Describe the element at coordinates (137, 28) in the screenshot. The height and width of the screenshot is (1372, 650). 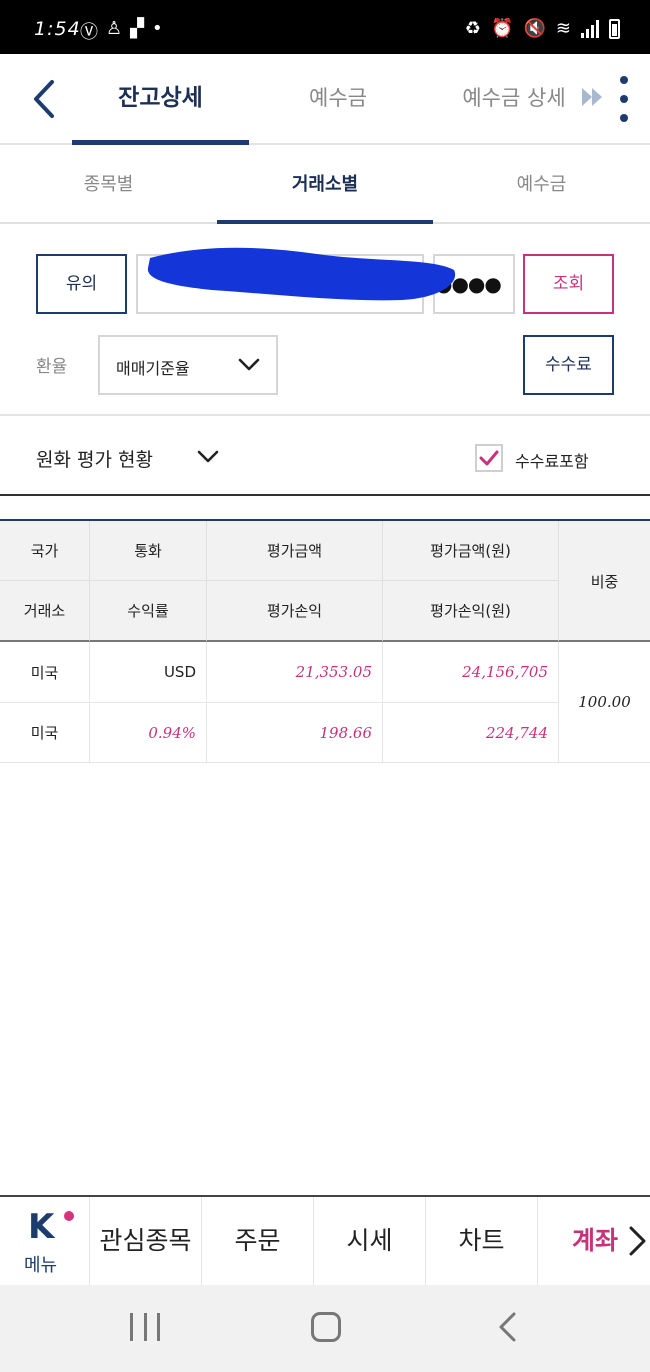
I see `notification-app-icon: ▞` at that location.